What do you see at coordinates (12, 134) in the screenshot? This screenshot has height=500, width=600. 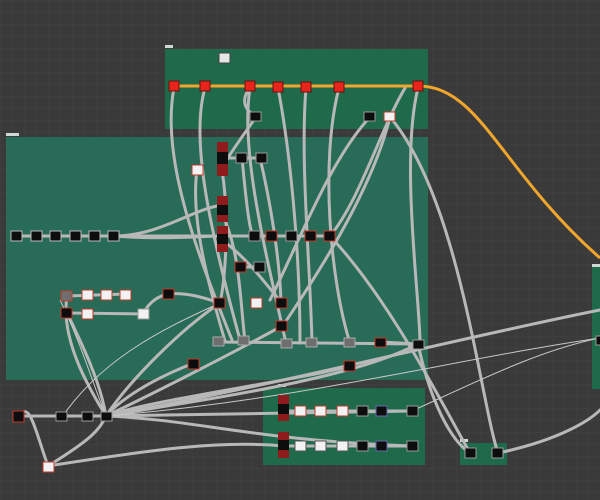 I see `group-main-title-bar` at bounding box center [12, 134].